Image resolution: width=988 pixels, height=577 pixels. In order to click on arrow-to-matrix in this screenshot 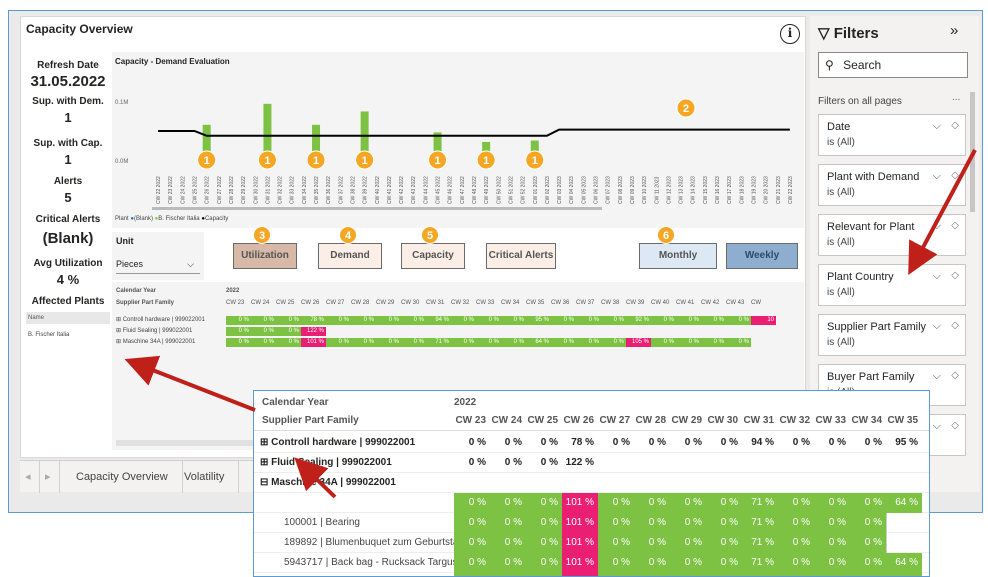, I will do `click(190, 383)`.